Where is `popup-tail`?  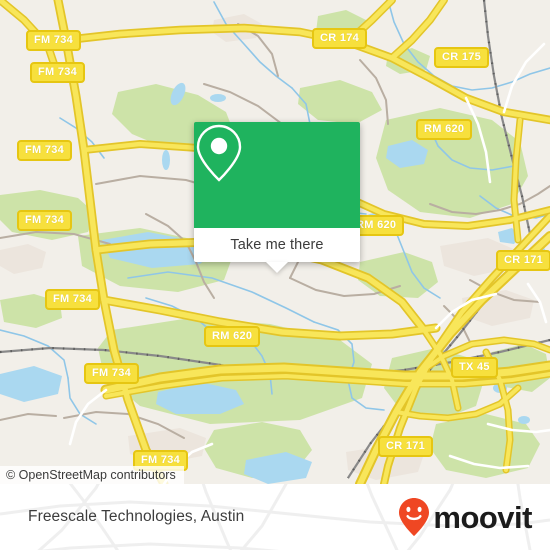
popup-tail is located at coordinates (277, 267).